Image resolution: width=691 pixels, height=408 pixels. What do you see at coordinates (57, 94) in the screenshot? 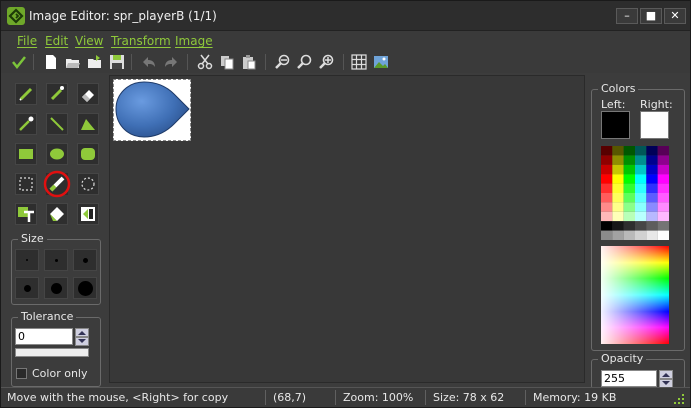
I see `spray-tool-button` at bounding box center [57, 94].